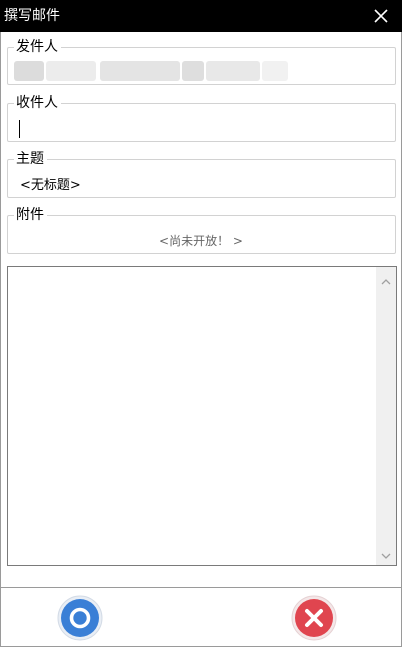 The image size is (402, 648). Describe the element at coordinates (386, 553) in the screenshot. I see `scroll-down-icon` at that location.